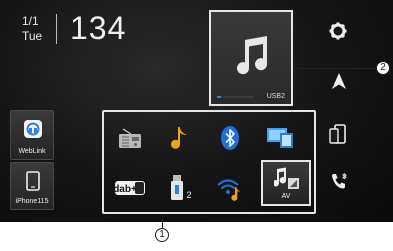 The height and width of the screenshot is (251, 393). What do you see at coordinates (32, 151) in the screenshot?
I see `weblink-label: WebLink` at bounding box center [32, 151].